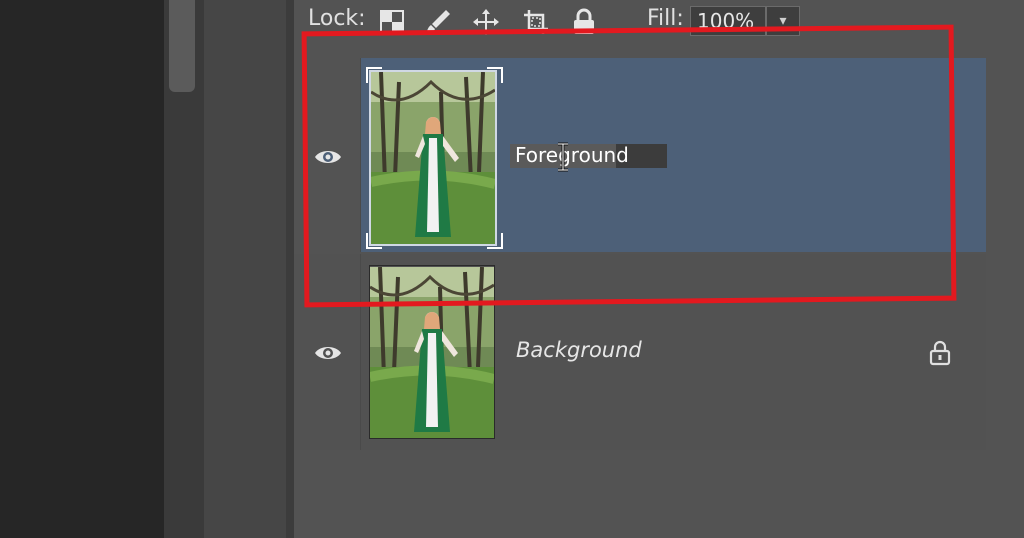 The height and width of the screenshot is (538, 1024). What do you see at coordinates (245, 269) in the screenshot?
I see `panel-gutter` at bounding box center [245, 269].